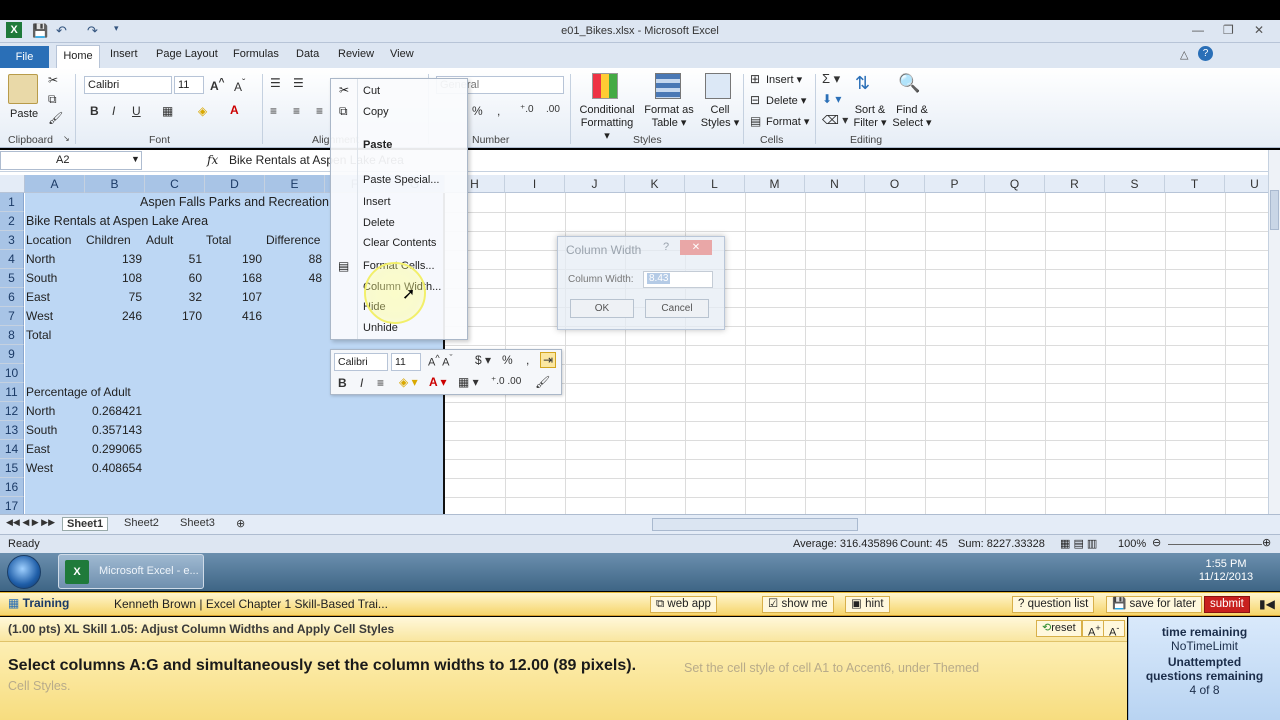 The width and height of the screenshot is (1280, 720). I want to click on pct-cell: 0.357143, so click(114, 430).